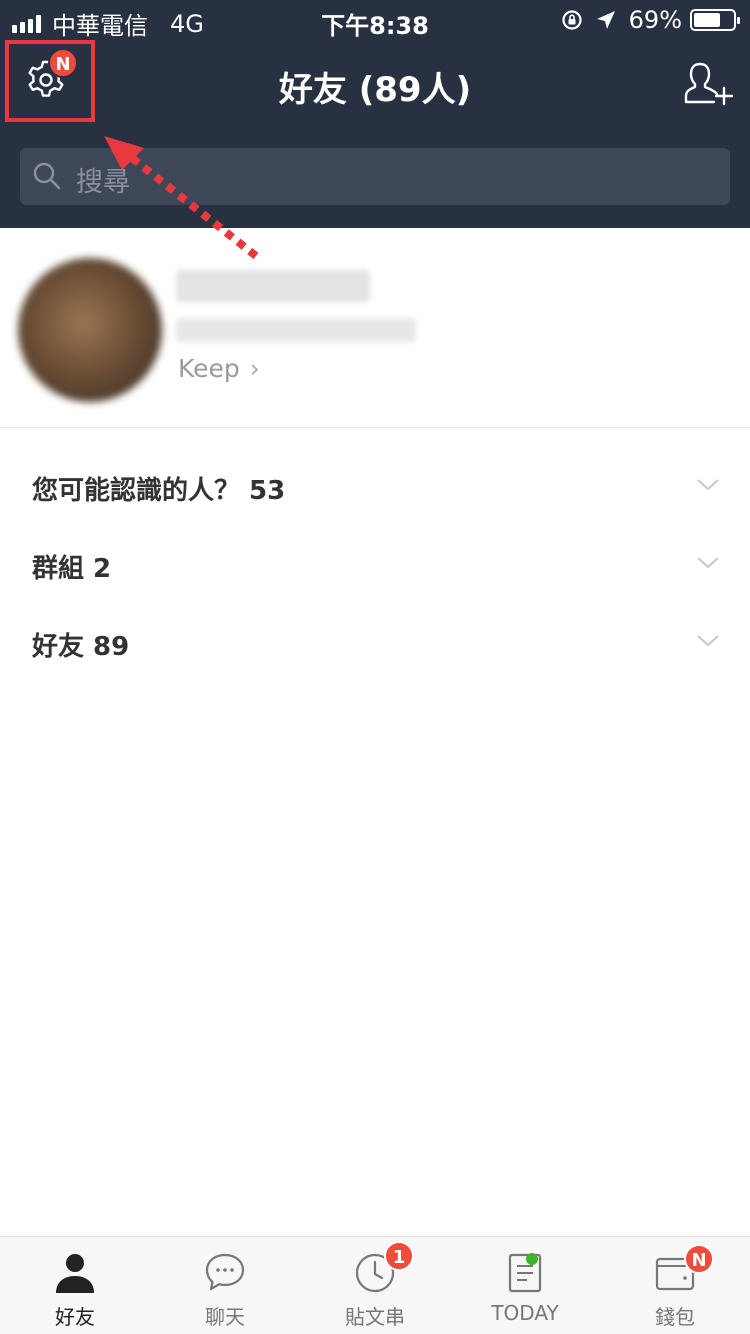 This screenshot has width=750, height=1334. I want to click on keep-link: Keep ›, so click(219, 368).